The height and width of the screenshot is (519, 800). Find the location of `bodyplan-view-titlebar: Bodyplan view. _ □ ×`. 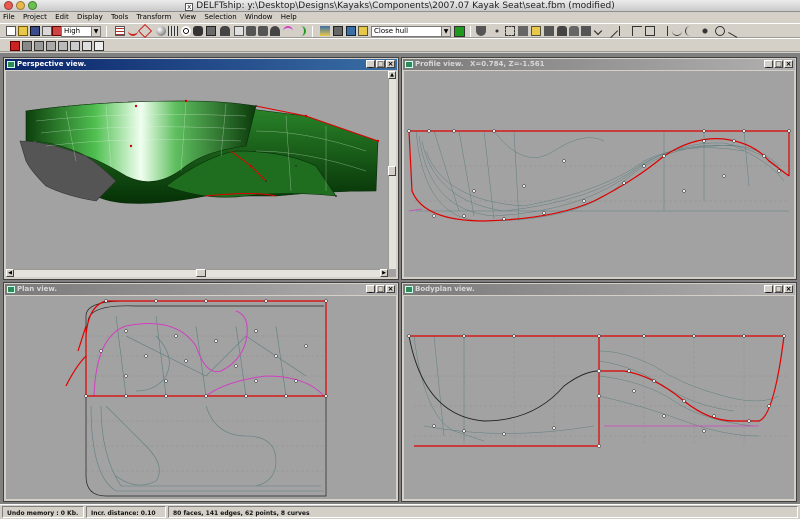

bodyplan-view-titlebar: Bodyplan view. _ □ × is located at coordinates (599, 289).